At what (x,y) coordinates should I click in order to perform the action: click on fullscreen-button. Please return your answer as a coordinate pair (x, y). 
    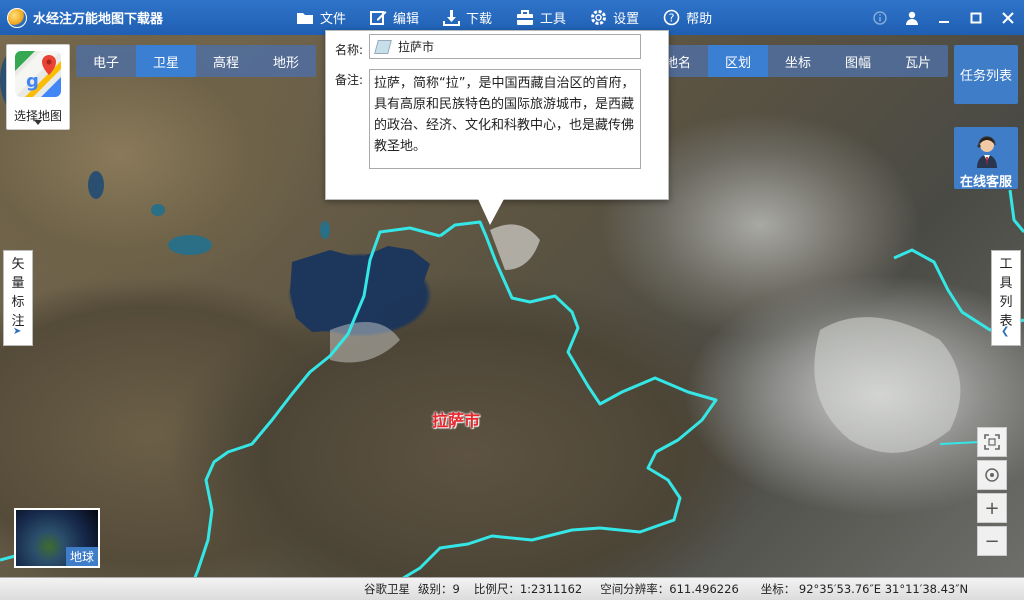
    Looking at the image, I should click on (992, 442).